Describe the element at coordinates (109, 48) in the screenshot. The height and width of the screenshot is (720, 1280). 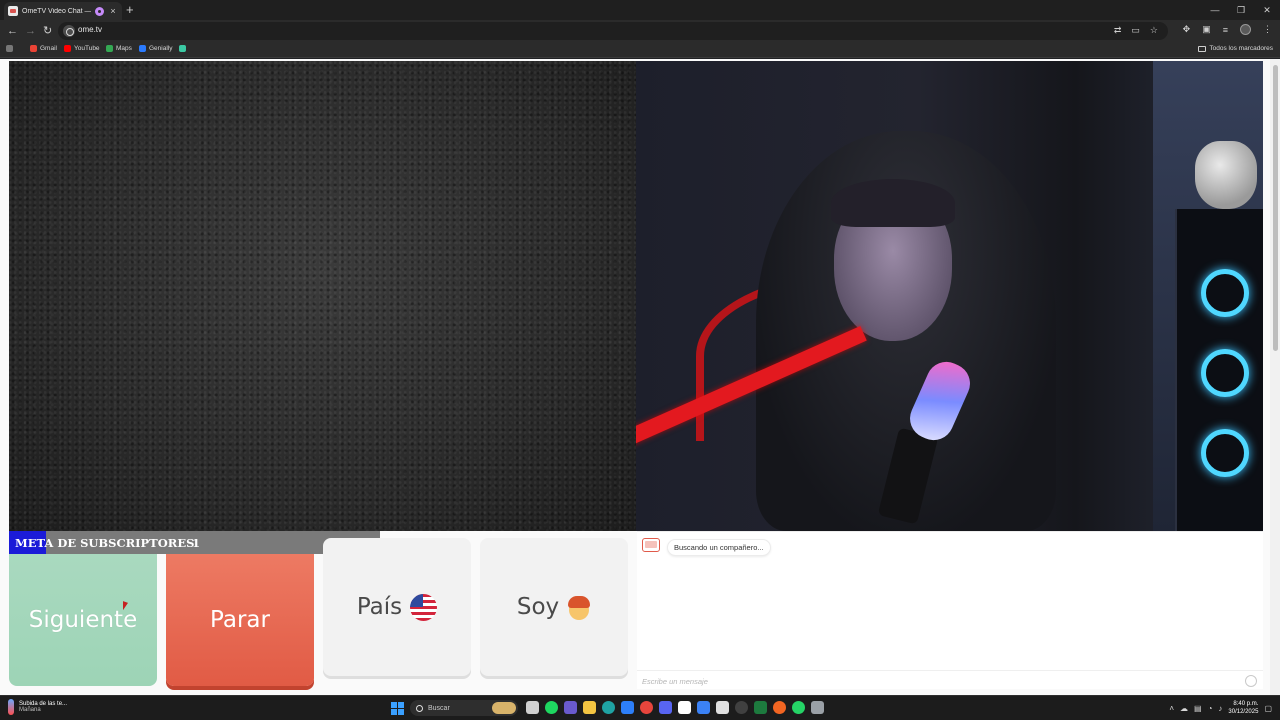
I see `maps-icon` at that location.